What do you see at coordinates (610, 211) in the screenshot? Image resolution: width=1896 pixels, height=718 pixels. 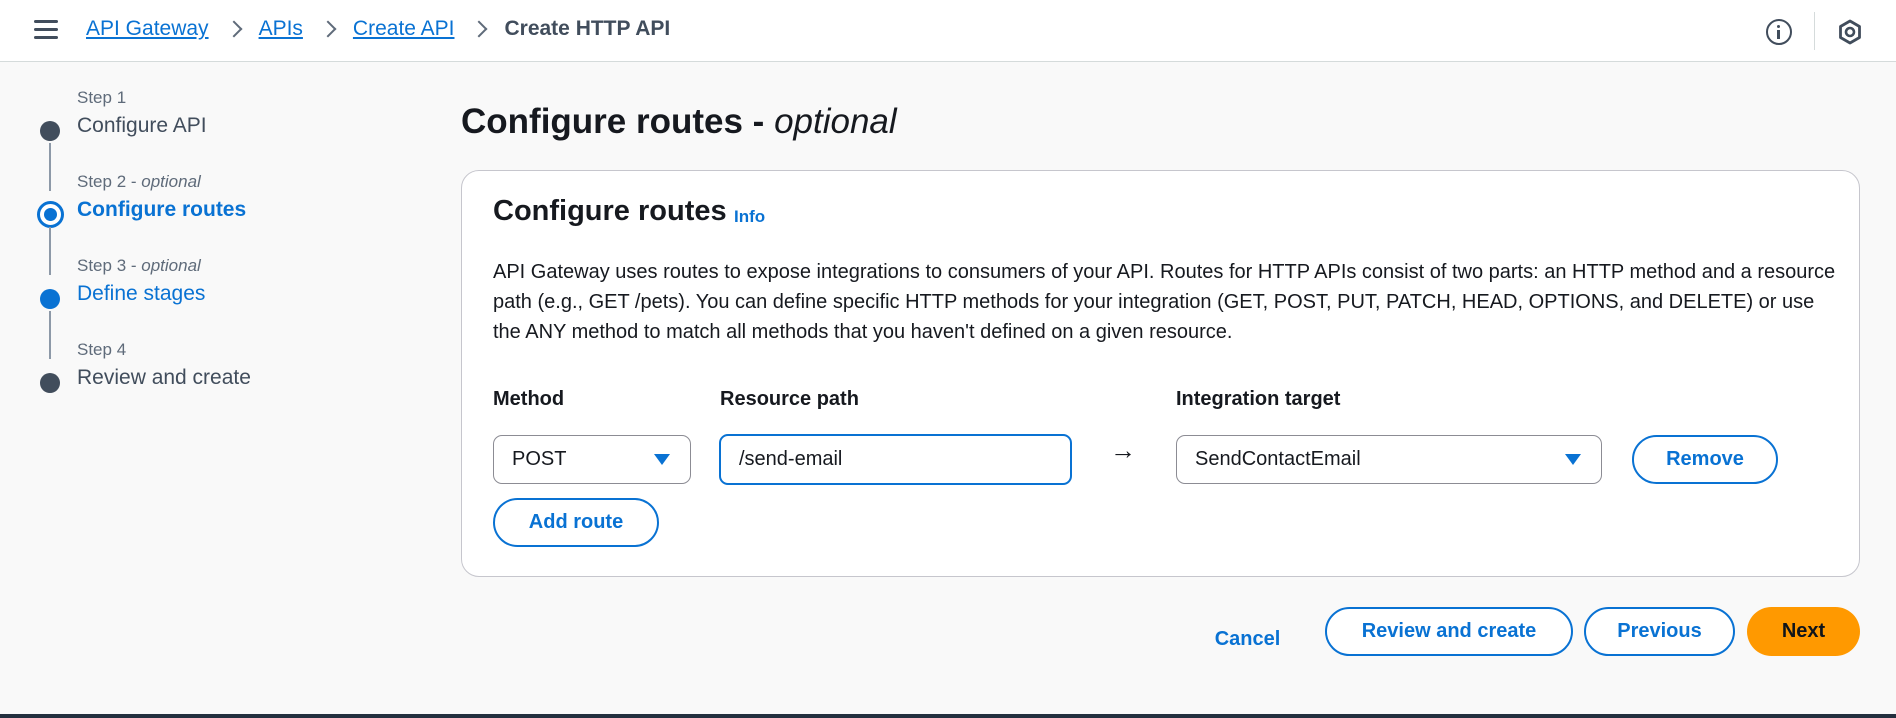 I see `panel-title: Configure routes` at bounding box center [610, 211].